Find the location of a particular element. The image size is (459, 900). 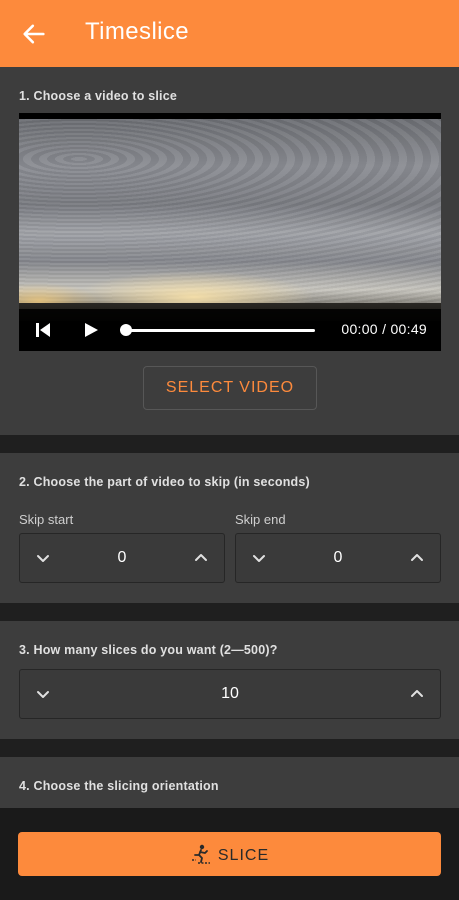

select-video-button: SELECT VIDEO is located at coordinates (230, 388).